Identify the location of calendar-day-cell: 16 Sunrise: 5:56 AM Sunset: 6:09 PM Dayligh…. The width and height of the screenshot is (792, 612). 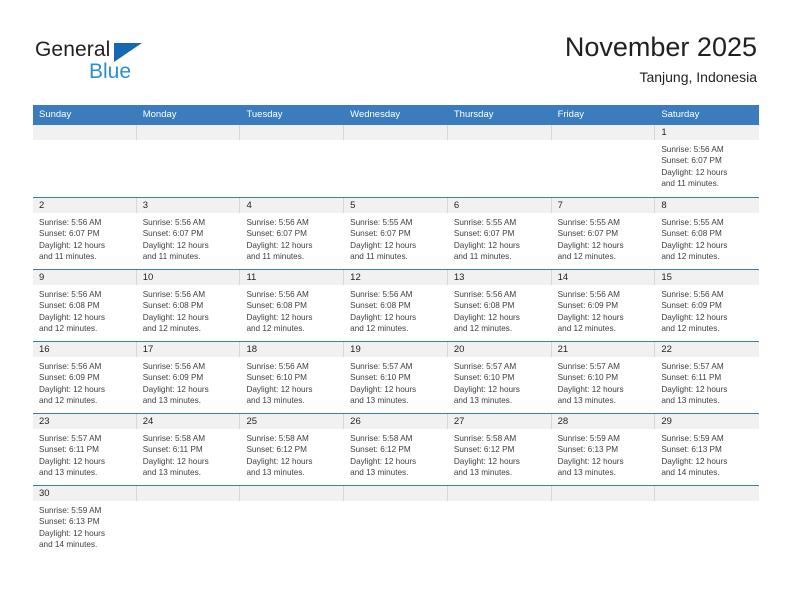
(85, 377).